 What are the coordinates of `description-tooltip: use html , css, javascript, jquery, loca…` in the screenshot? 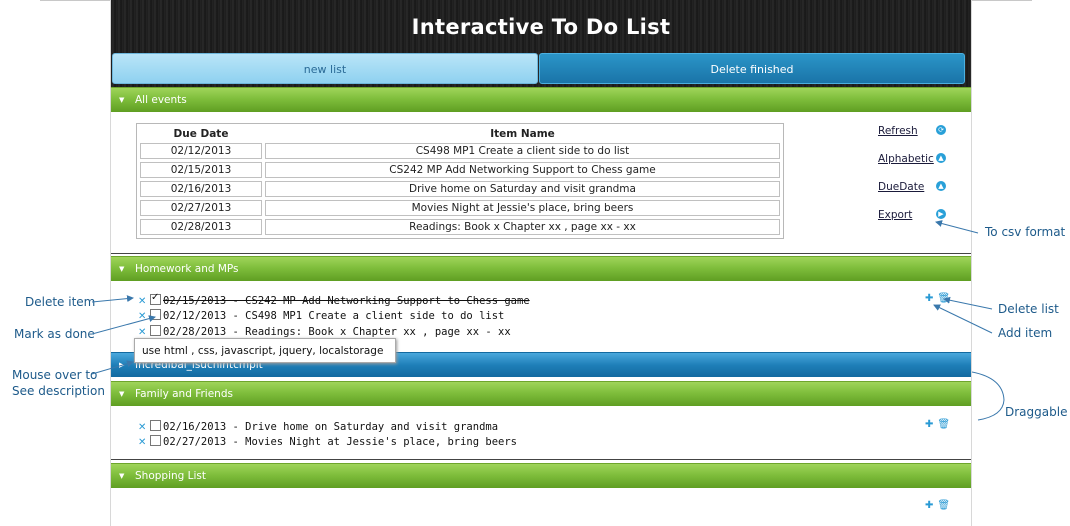 It's located at (265, 350).